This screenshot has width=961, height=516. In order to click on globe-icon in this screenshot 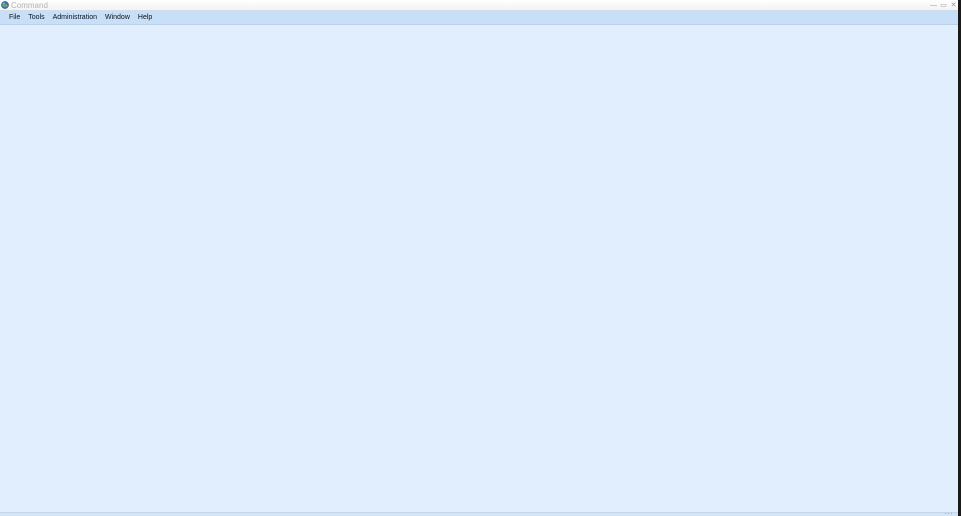, I will do `click(5, 5)`.